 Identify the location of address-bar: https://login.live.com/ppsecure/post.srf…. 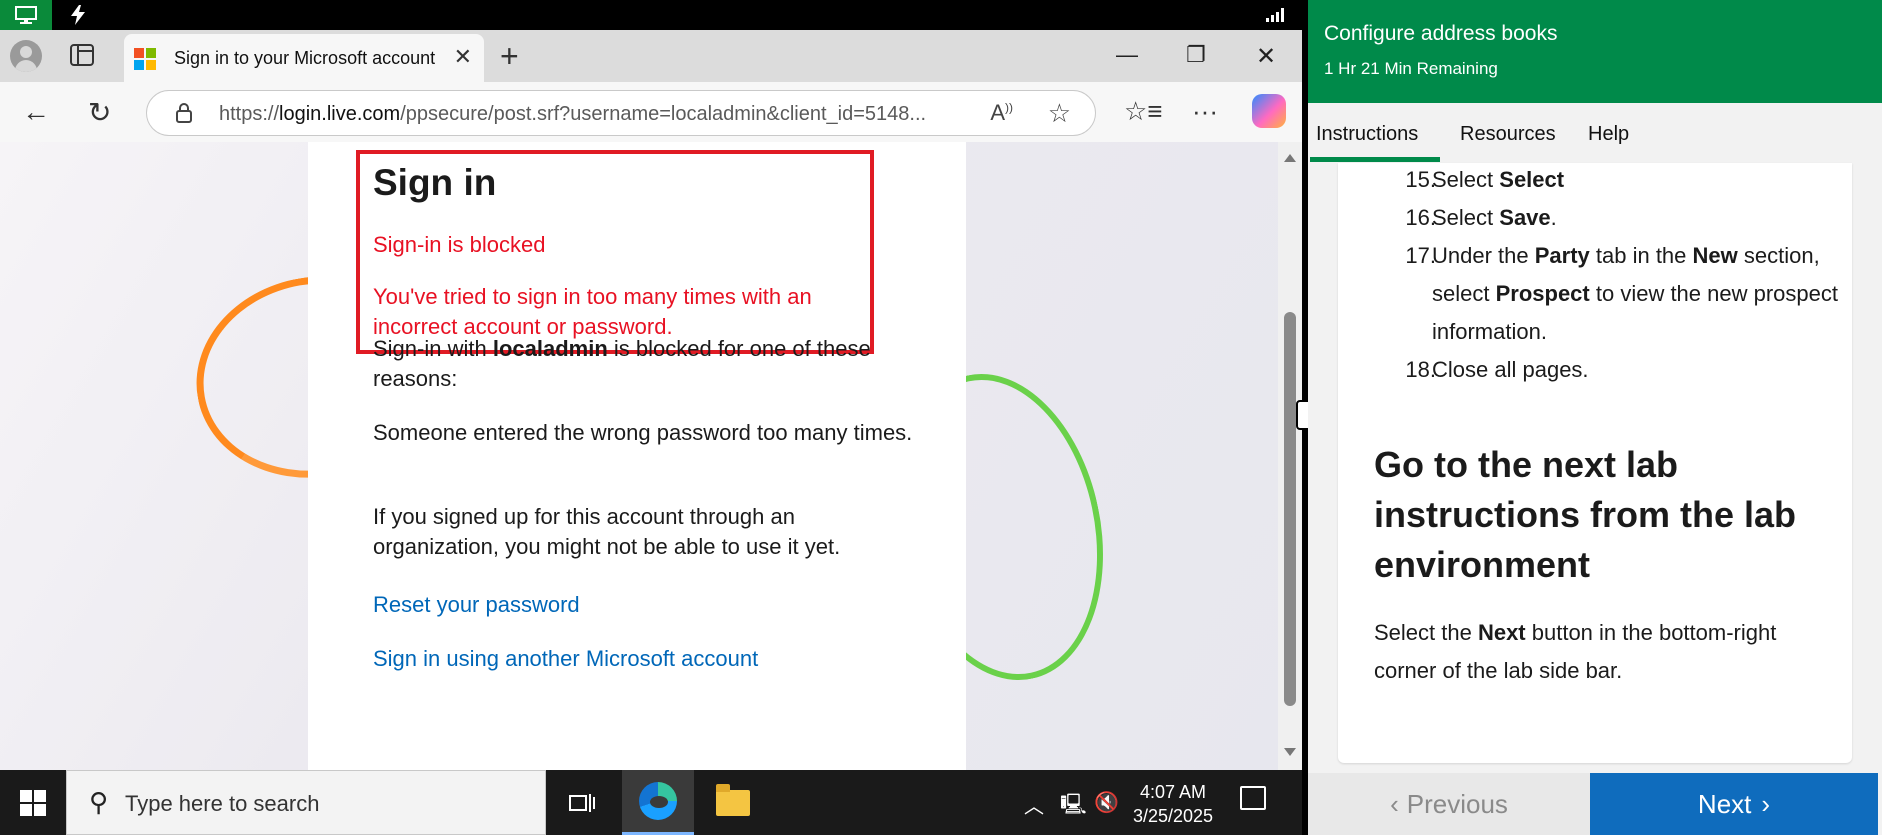
(621, 113).